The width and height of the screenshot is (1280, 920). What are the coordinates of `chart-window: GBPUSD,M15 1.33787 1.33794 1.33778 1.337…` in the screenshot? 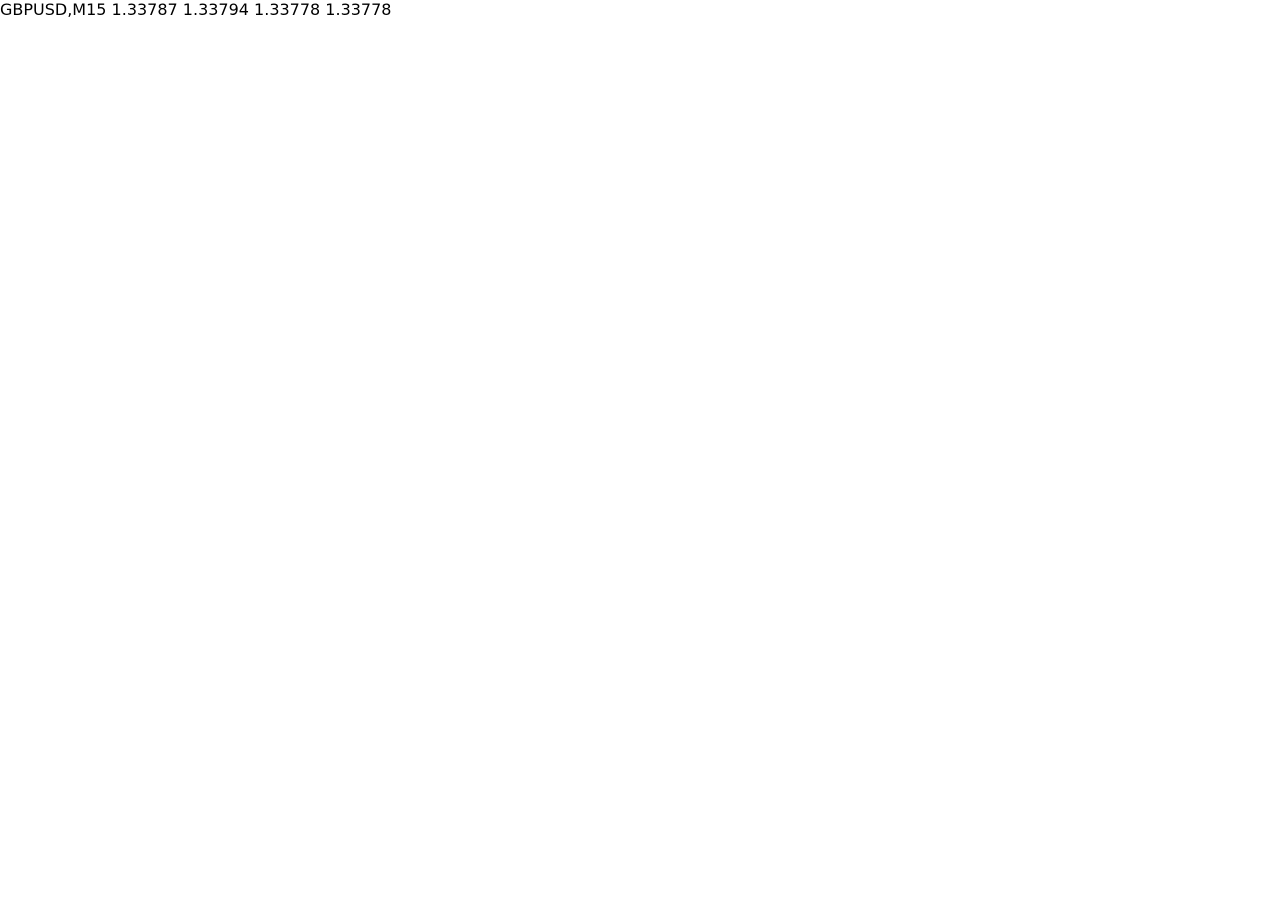 It's located at (640, 9).